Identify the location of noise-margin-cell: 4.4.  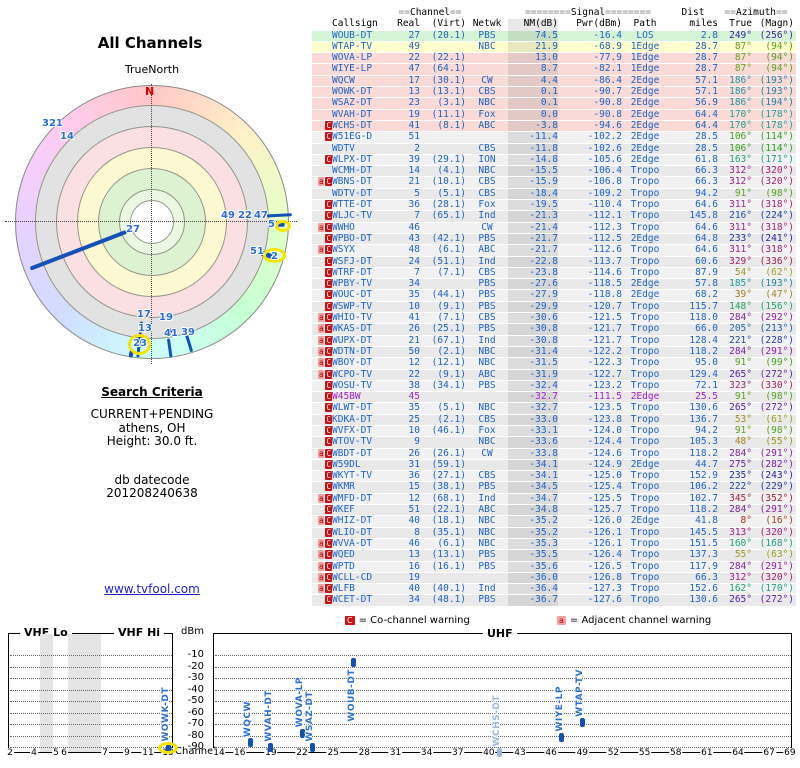
(533, 81).